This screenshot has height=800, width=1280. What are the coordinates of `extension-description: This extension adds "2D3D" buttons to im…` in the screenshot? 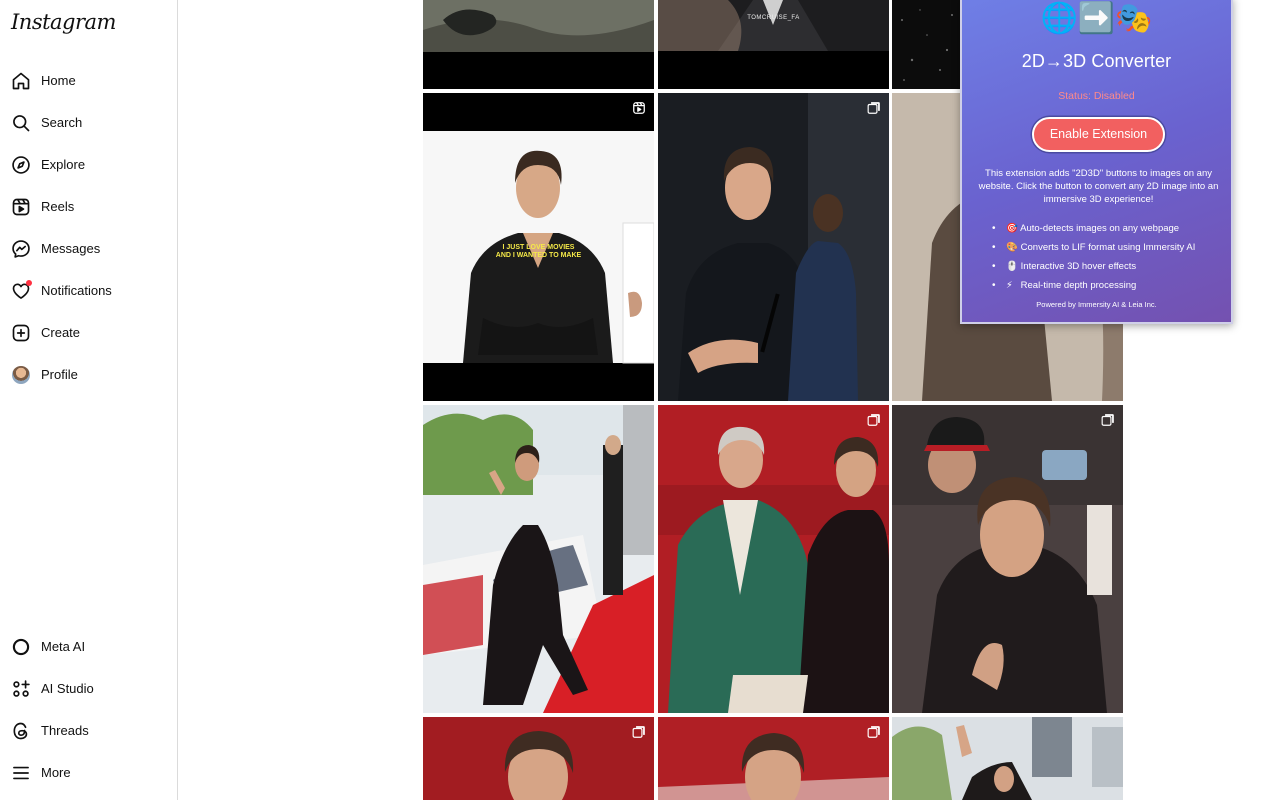 It's located at (1098, 186).